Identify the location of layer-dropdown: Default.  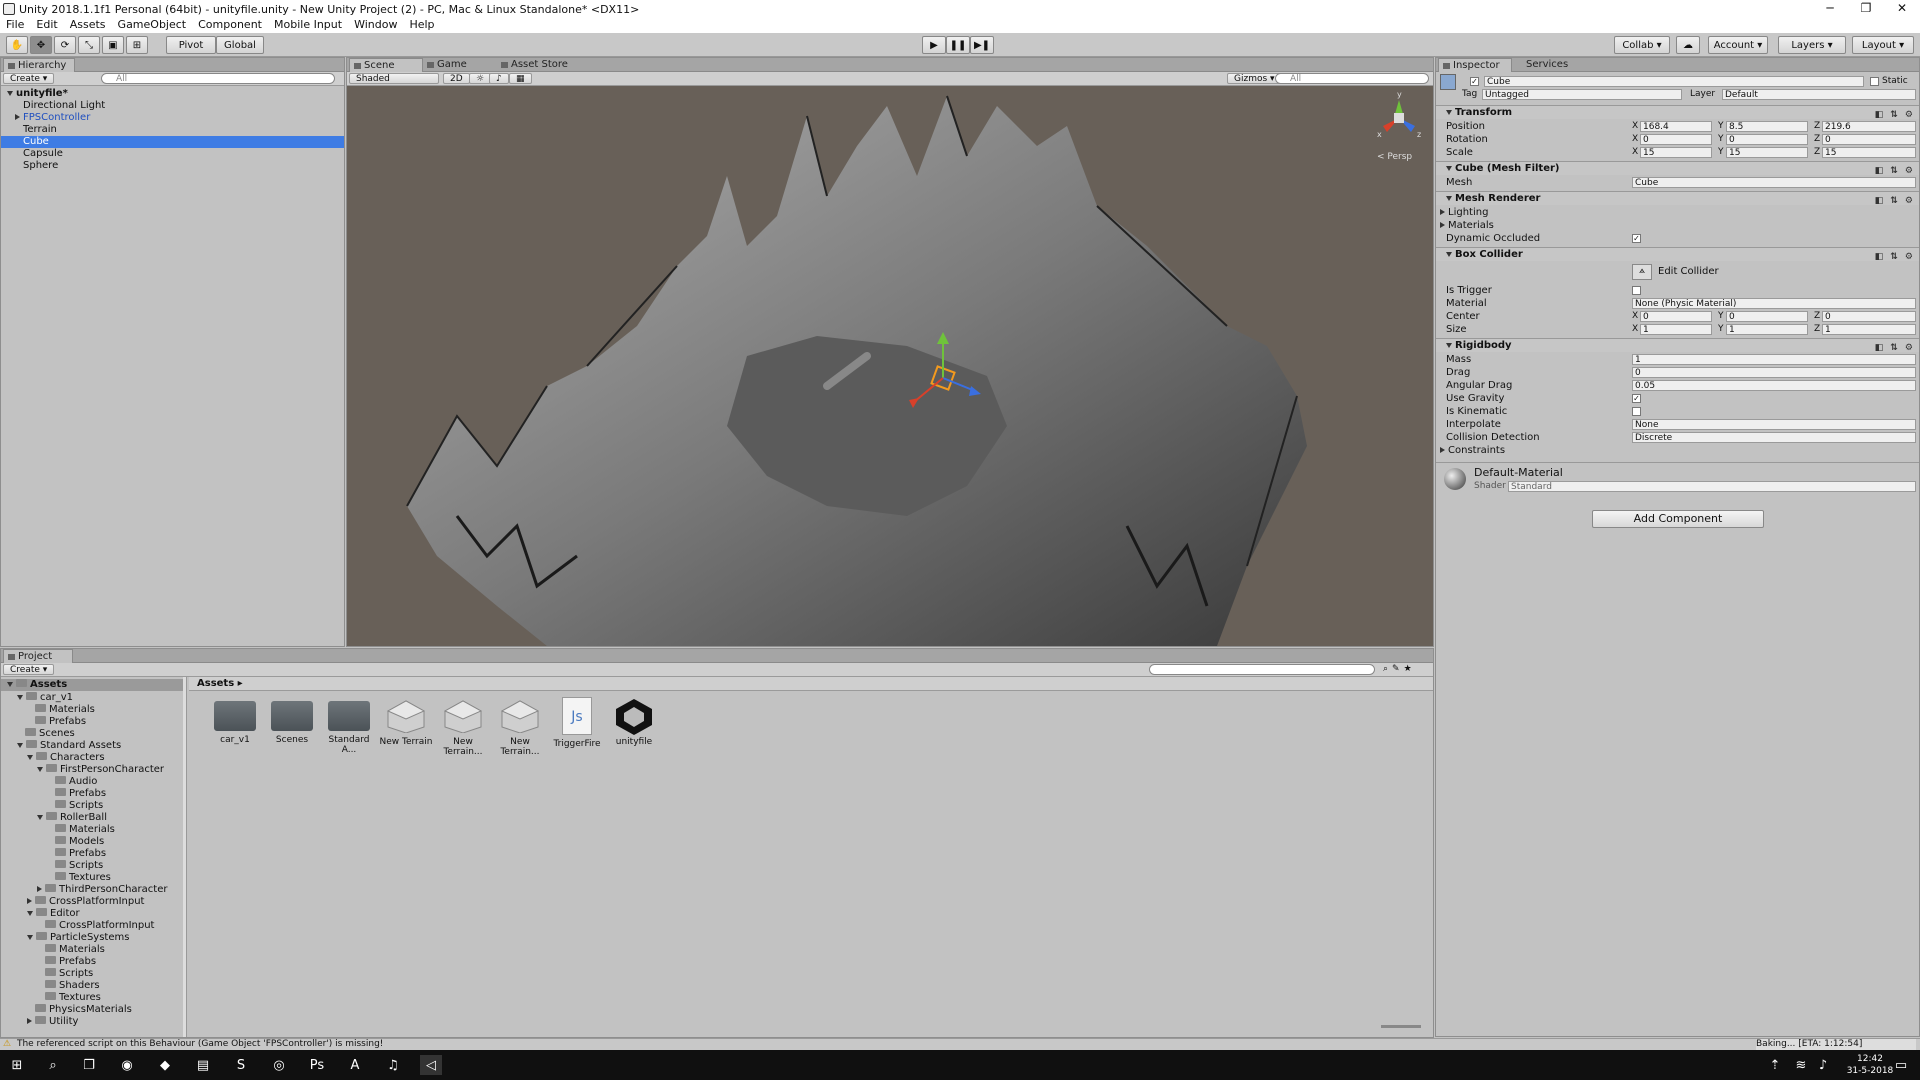
(1819, 94).